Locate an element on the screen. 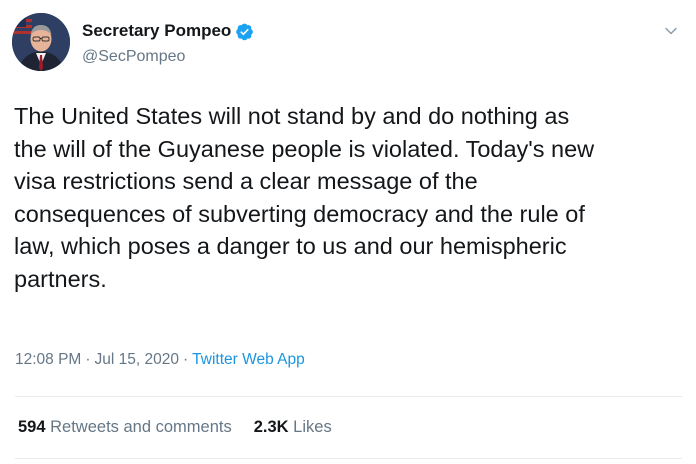  author-name-row: Secretary Pompeo is located at coordinates (168, 31).